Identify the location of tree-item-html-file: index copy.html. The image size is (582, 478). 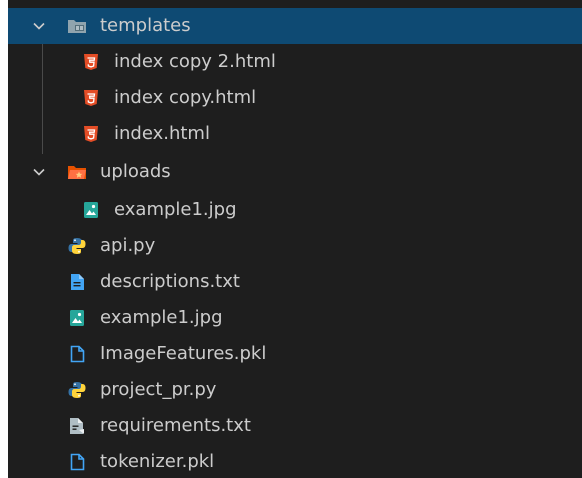
(295, 98).